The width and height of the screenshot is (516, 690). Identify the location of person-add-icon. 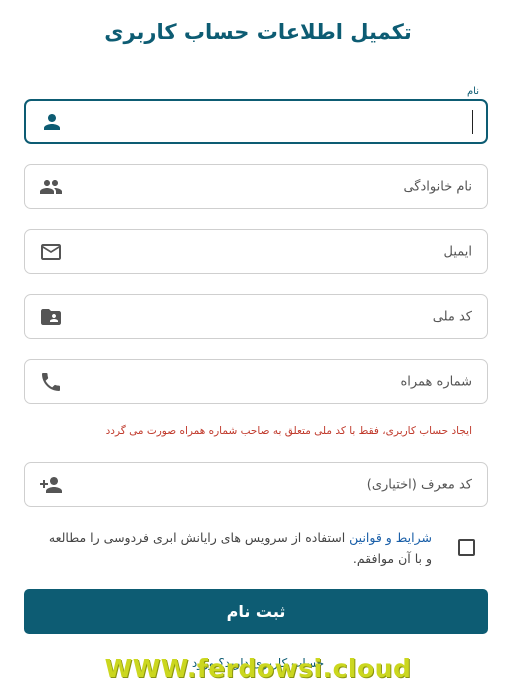
(51, 485).